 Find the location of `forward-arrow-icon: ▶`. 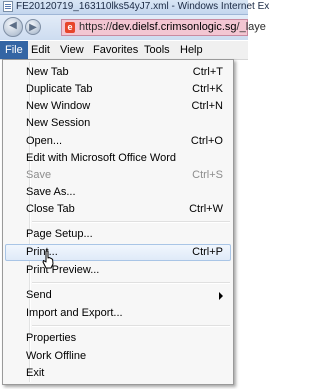

forward-arrow-icon: ▶ is located at coordinates (33, 27).